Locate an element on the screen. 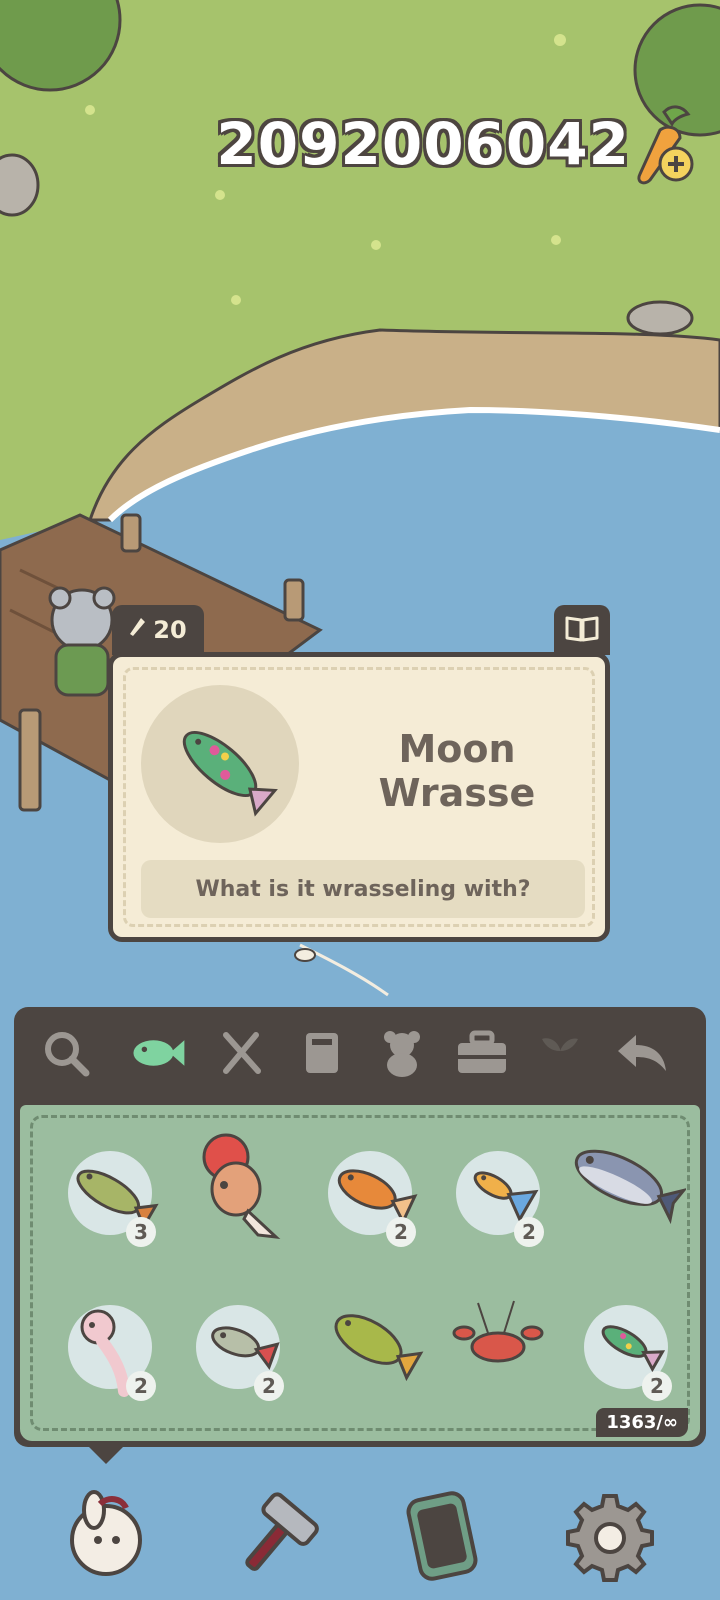 The image size is (720, 1600). tab-search is located at coordinates (66, 1053).